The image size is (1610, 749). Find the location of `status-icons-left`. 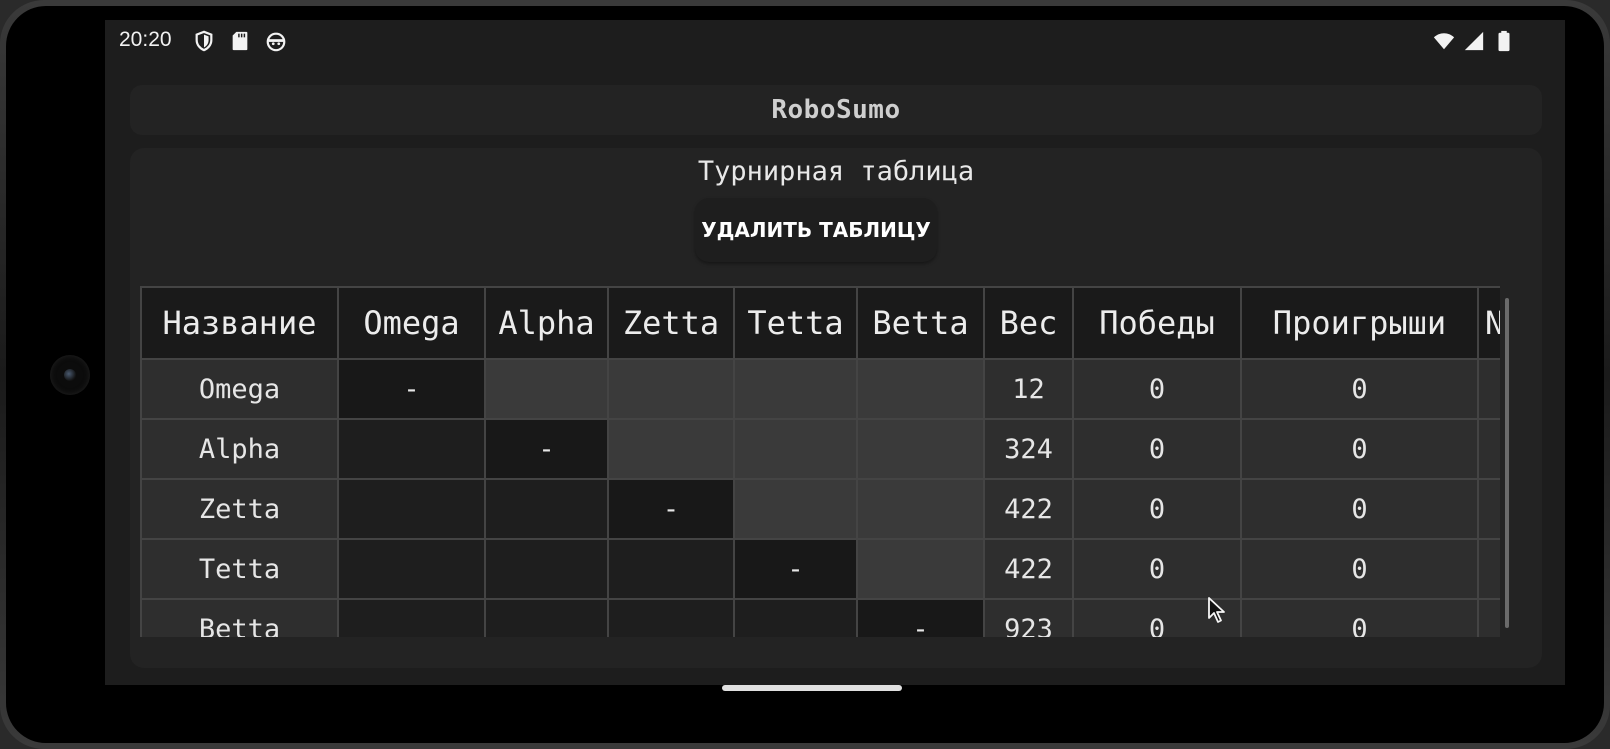

status-icons-left is located at coordinates (240, 41).